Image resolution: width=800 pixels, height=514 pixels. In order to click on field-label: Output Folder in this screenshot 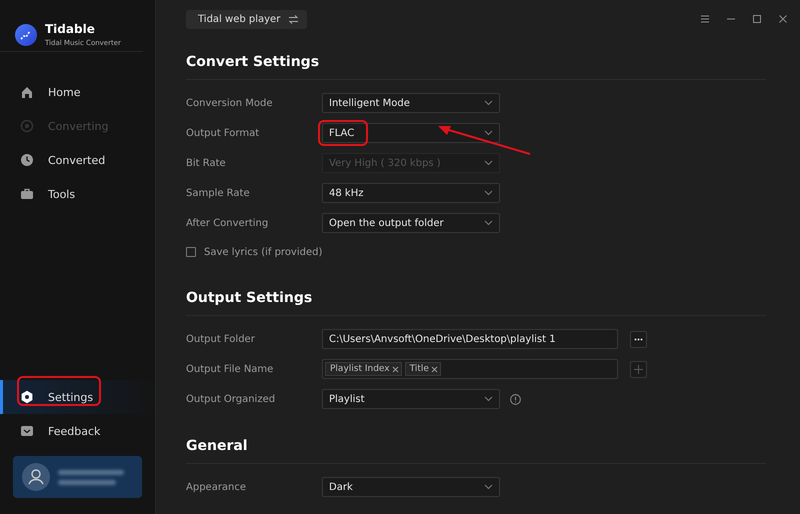, I will do `click(221, 339)`.